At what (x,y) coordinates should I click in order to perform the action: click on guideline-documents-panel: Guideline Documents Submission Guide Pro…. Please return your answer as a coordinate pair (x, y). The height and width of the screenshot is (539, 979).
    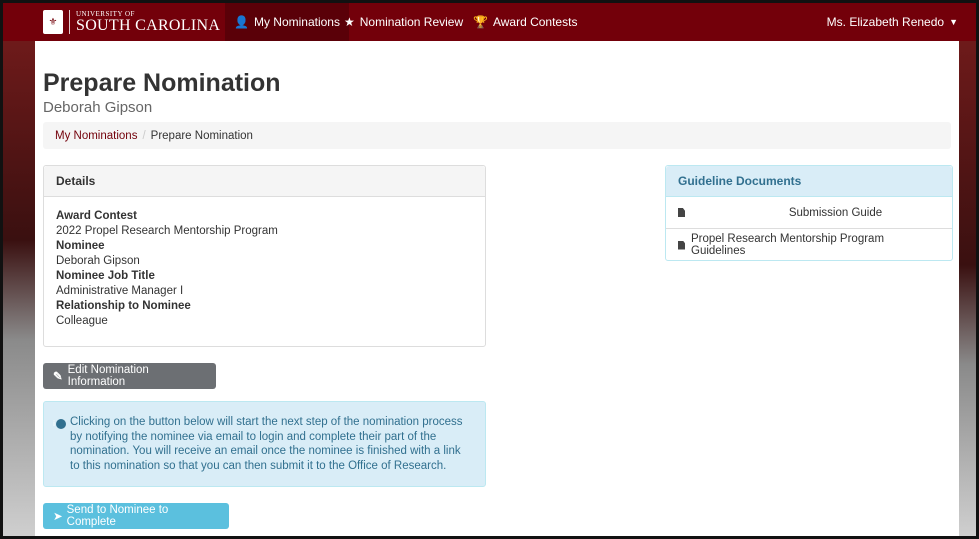
    Looking at the image, I should click on (809, 213).